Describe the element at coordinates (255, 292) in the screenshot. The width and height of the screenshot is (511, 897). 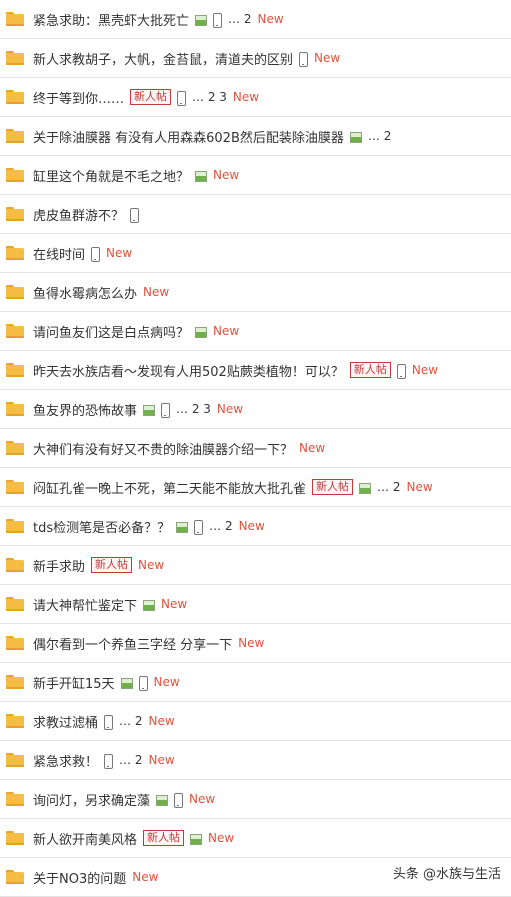
I see `thread-row: 鱼得水霉病怎么办 New` at that location.